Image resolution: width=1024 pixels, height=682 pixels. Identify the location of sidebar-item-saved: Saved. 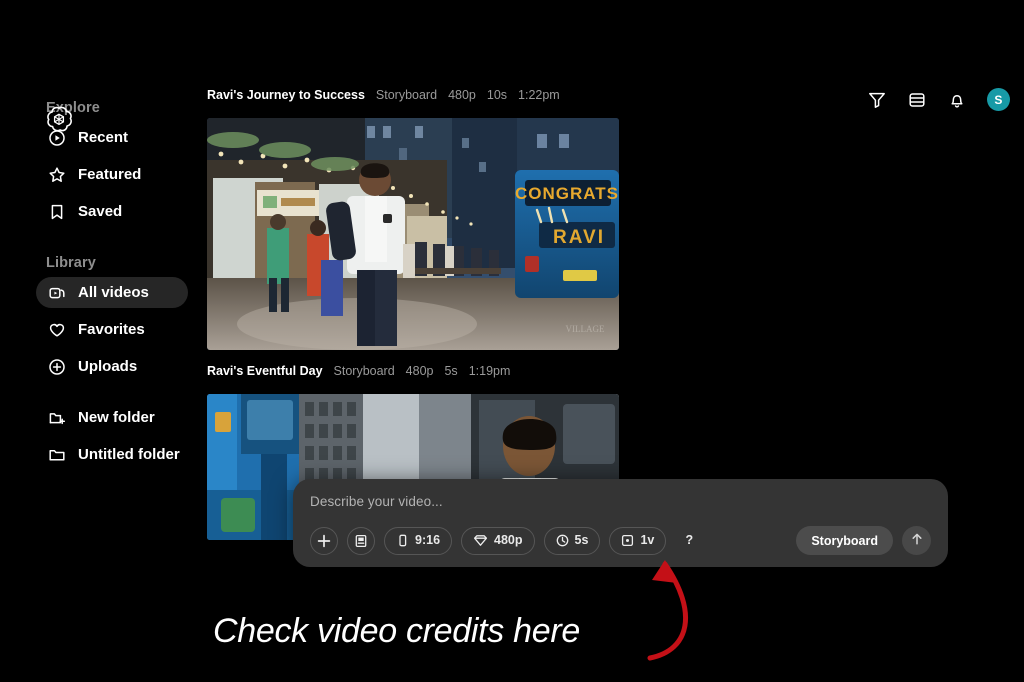
(112, 211).